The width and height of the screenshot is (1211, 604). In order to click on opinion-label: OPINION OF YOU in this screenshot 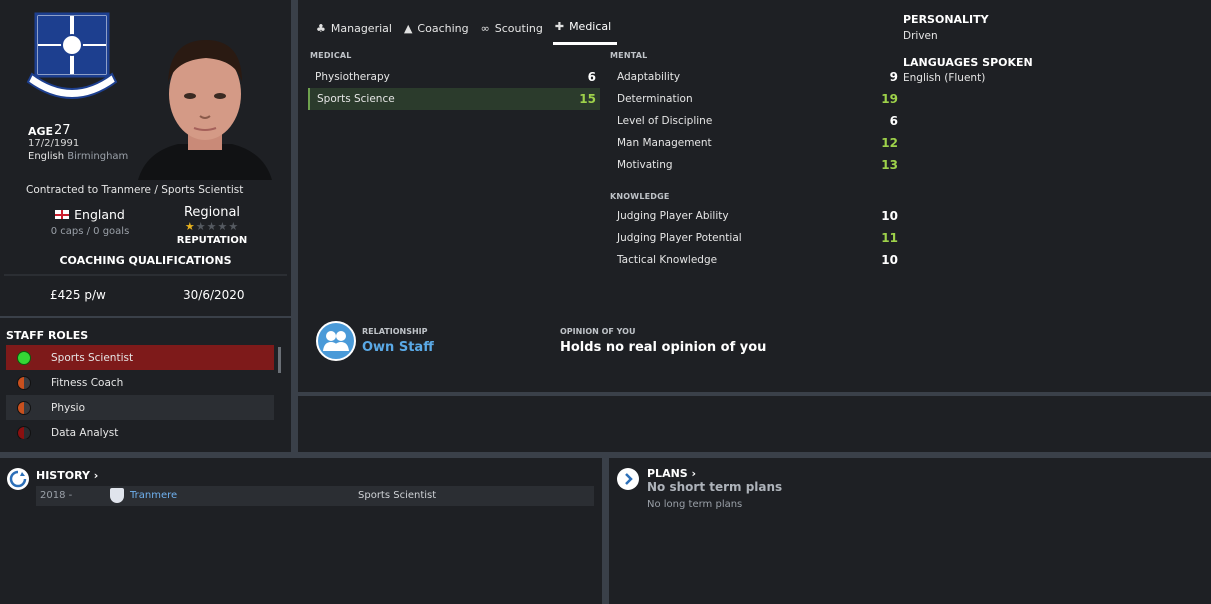, I will do `click(598, 331)`.